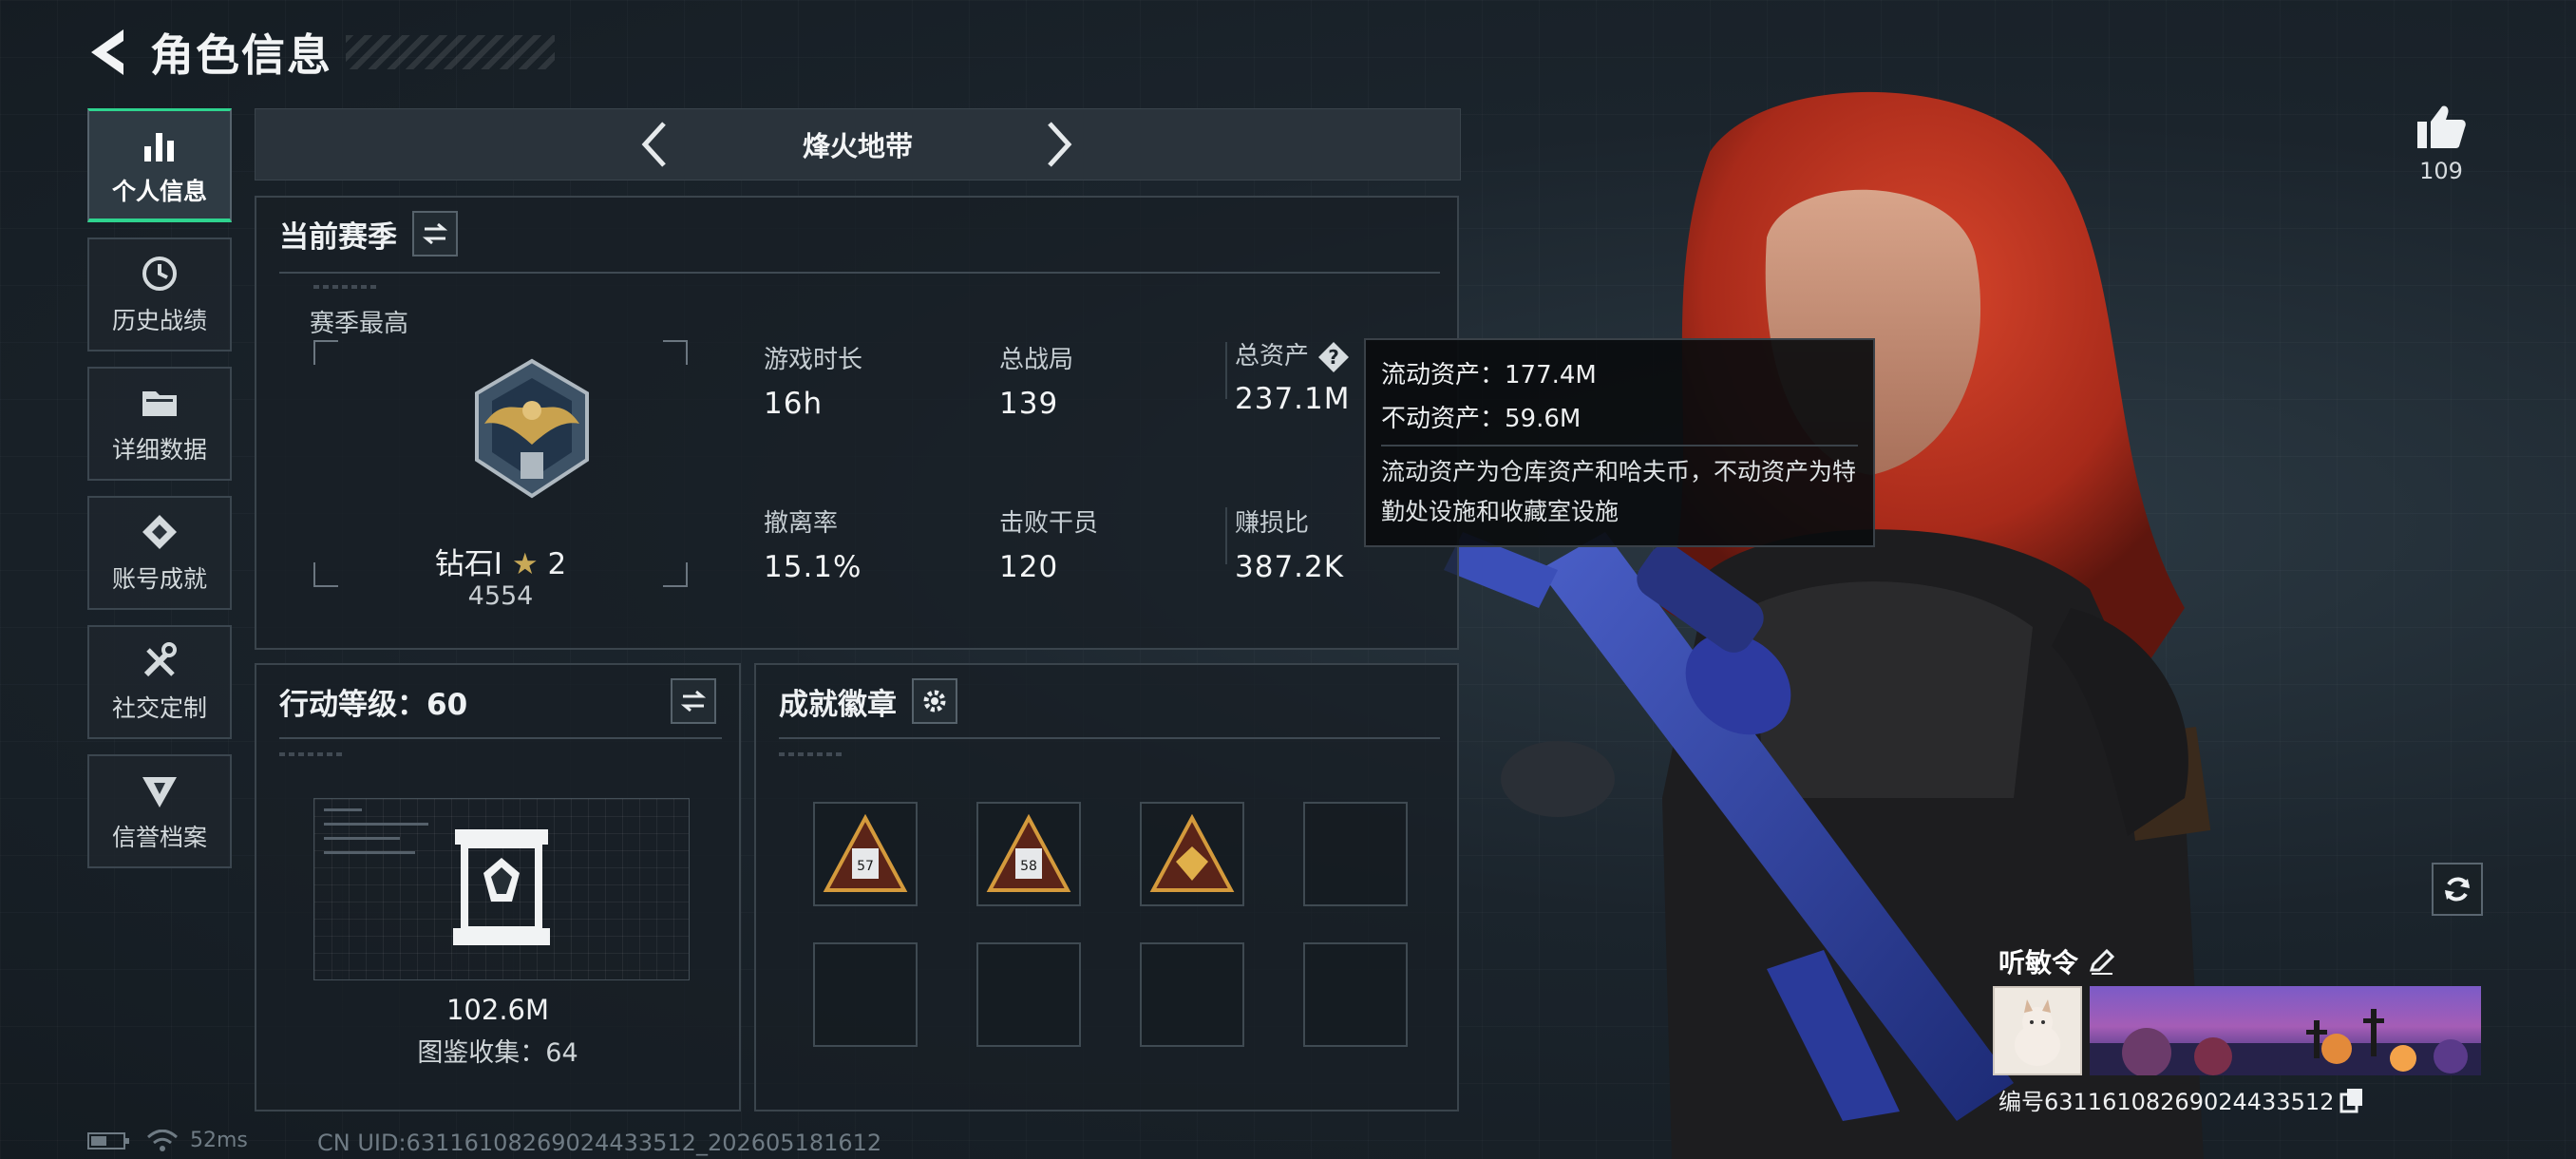 The image size is (2576, 1159). What do you see at coordinates (865, 854) in the screenshot?
I see `badge-slot: 57` at bounding box center [865, 854].